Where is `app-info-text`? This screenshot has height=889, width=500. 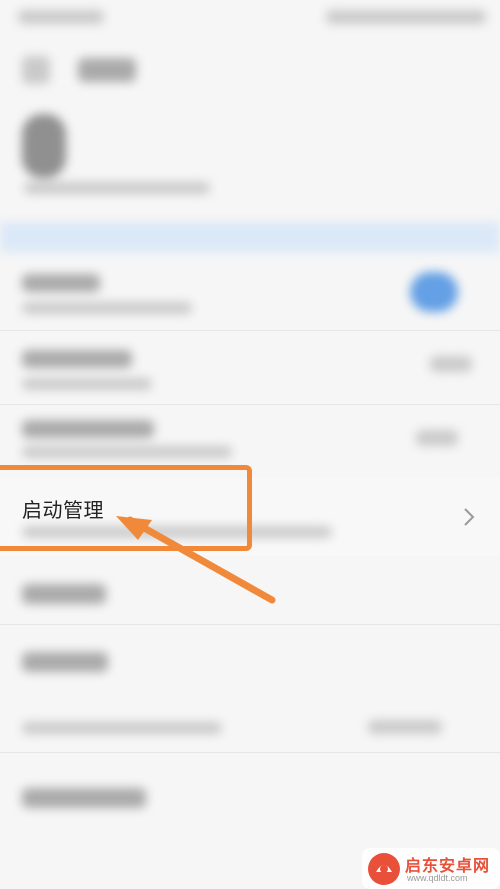 app-info-text is located at coordinates (117, 188).